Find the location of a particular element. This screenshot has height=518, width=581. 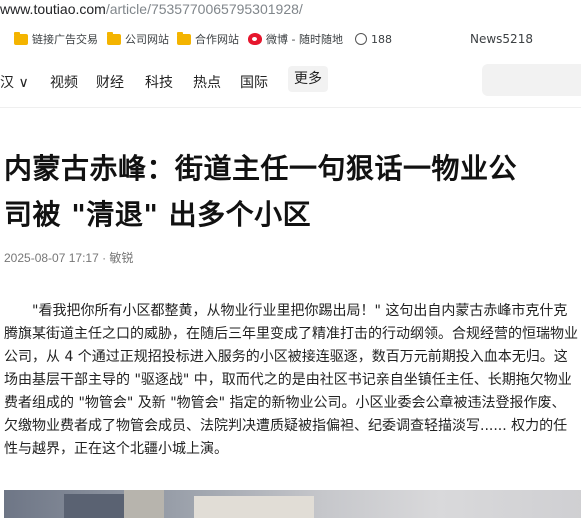

bookmark-label: 188 is located at coordinates (381, 39).